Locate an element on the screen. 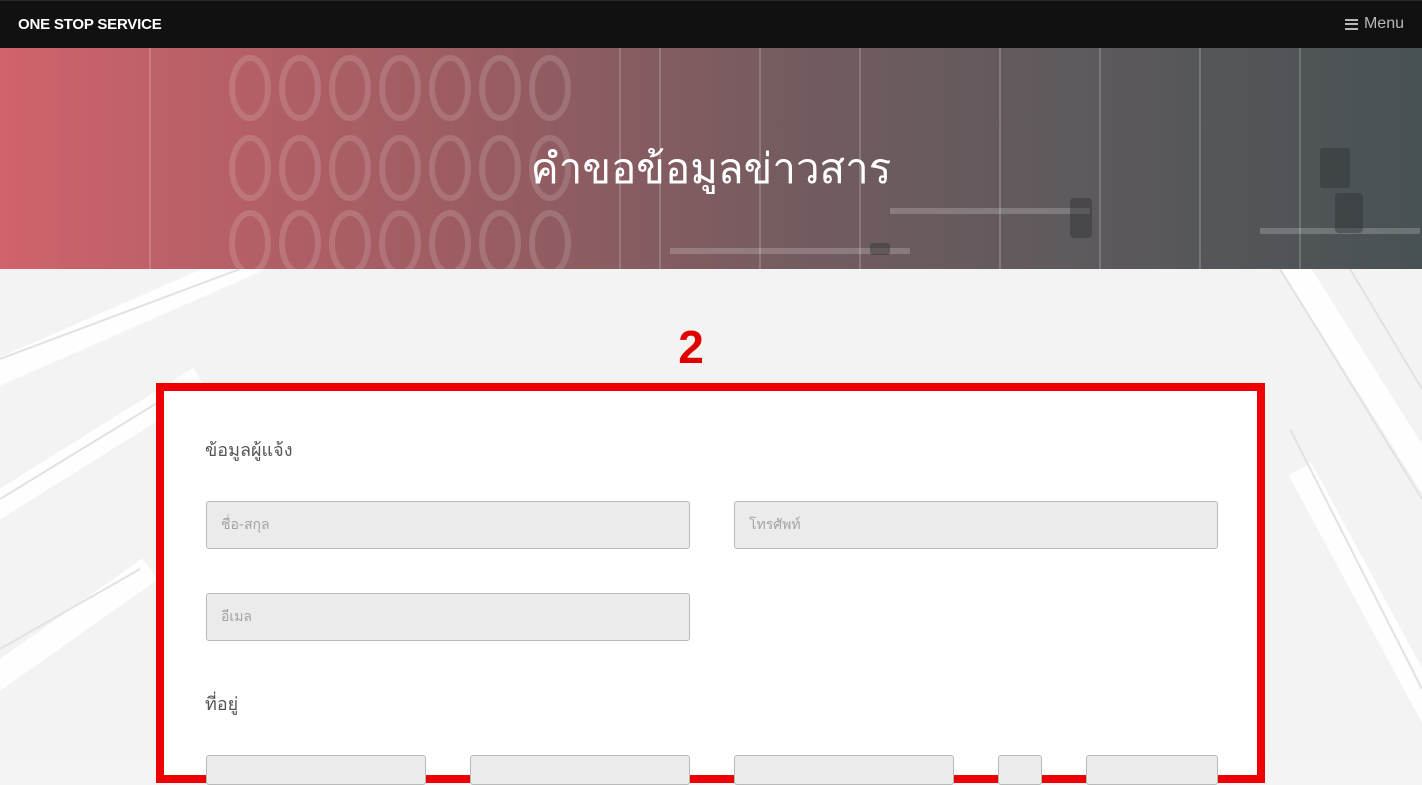  address-section-heading: ที่อยู่ is located at coordinates (222, 704).